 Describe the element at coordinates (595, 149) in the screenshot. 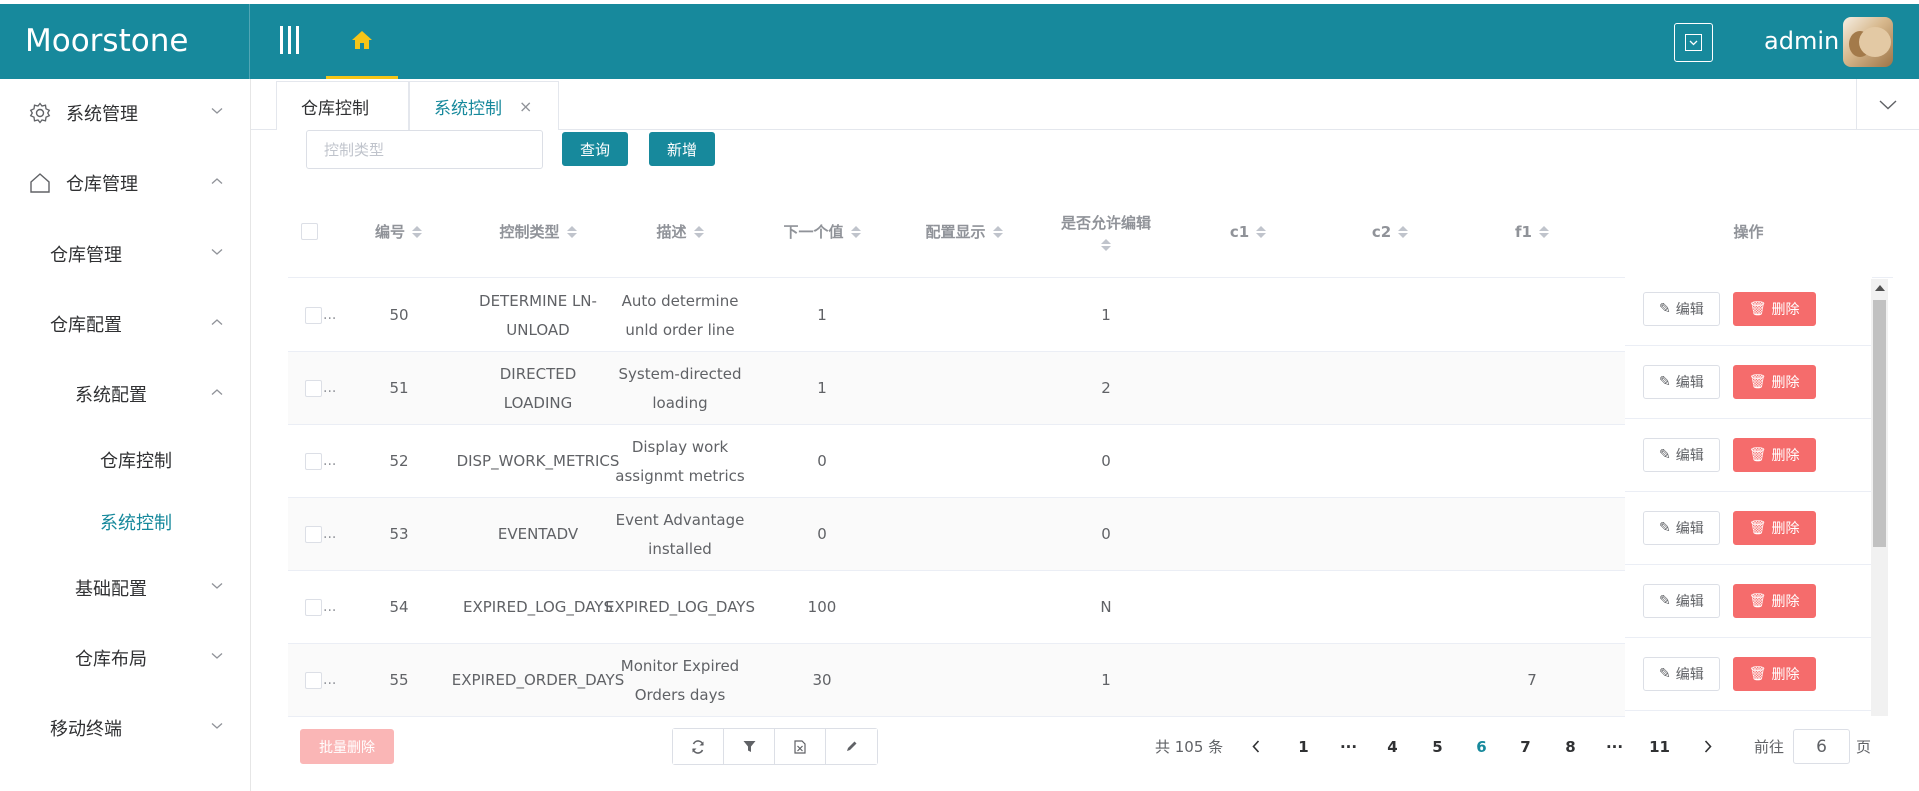

I see `query-button: 查询` at that location.